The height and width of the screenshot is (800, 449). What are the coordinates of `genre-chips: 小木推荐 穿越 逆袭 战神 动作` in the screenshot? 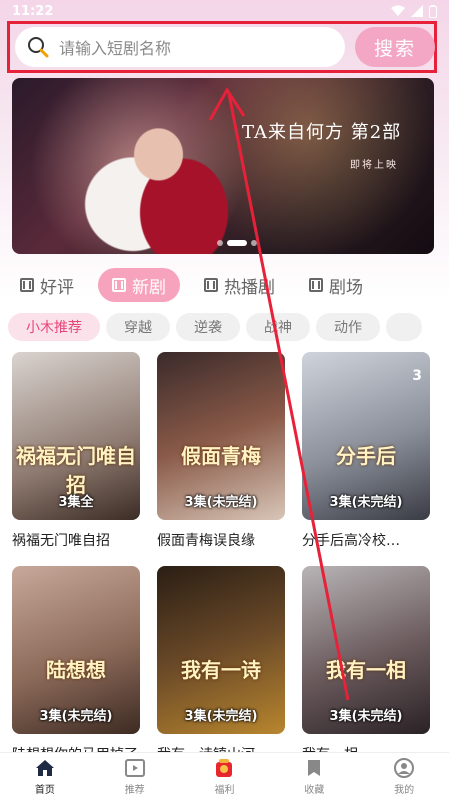 It's located at (228, 327).